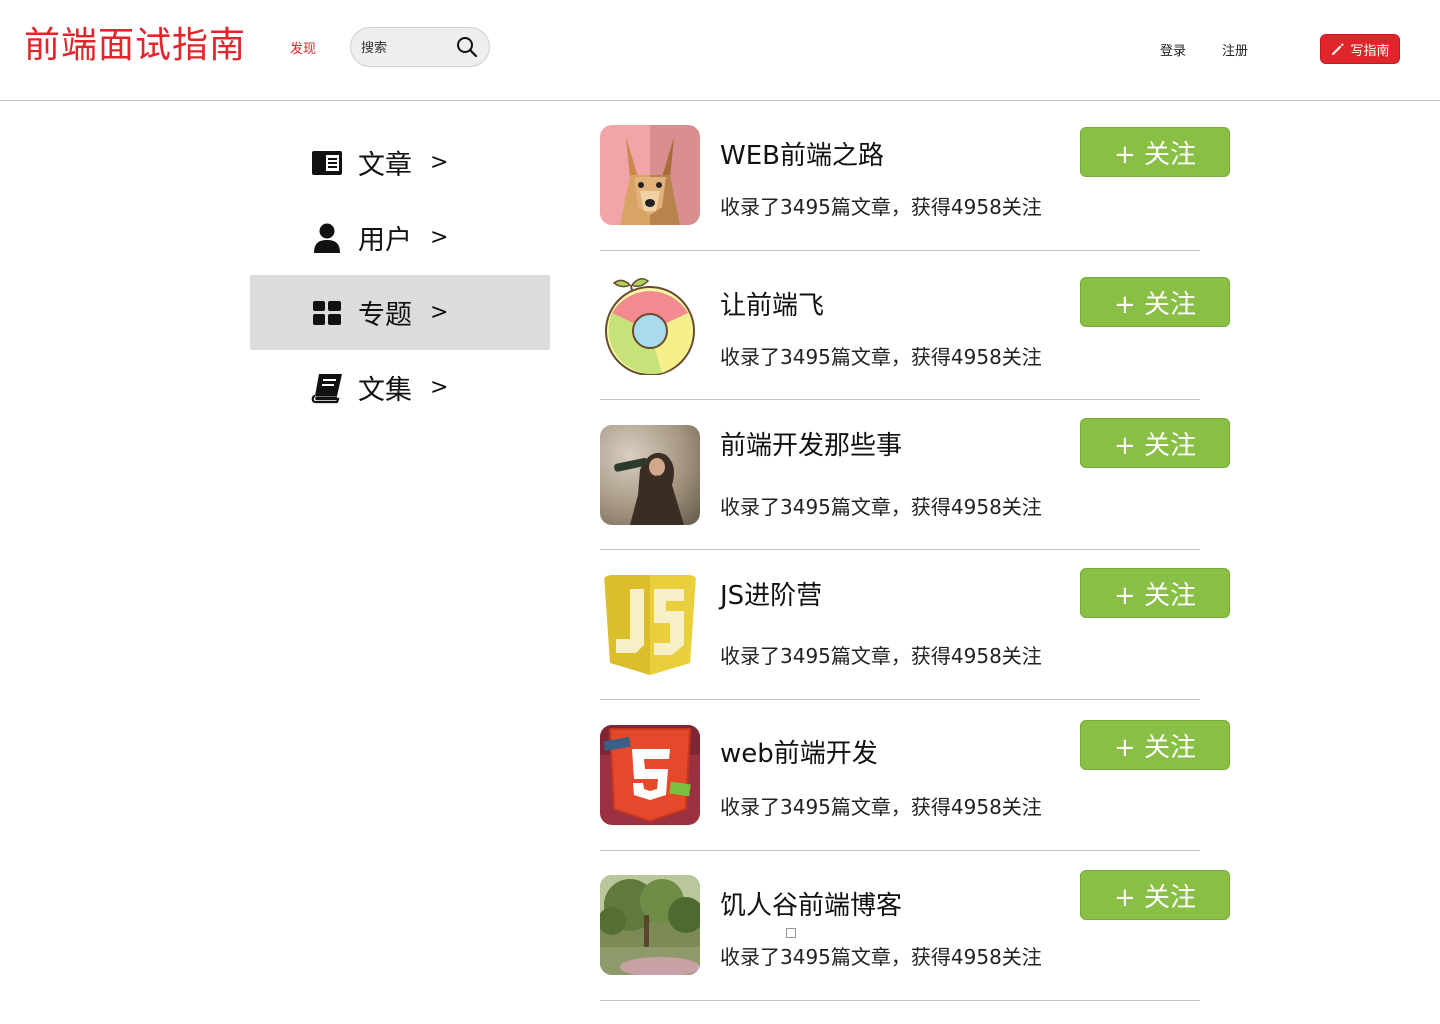 This screenshot has height=1024, width=1440. I want to click on nav-discover-link: 发现, so click(303, 47).